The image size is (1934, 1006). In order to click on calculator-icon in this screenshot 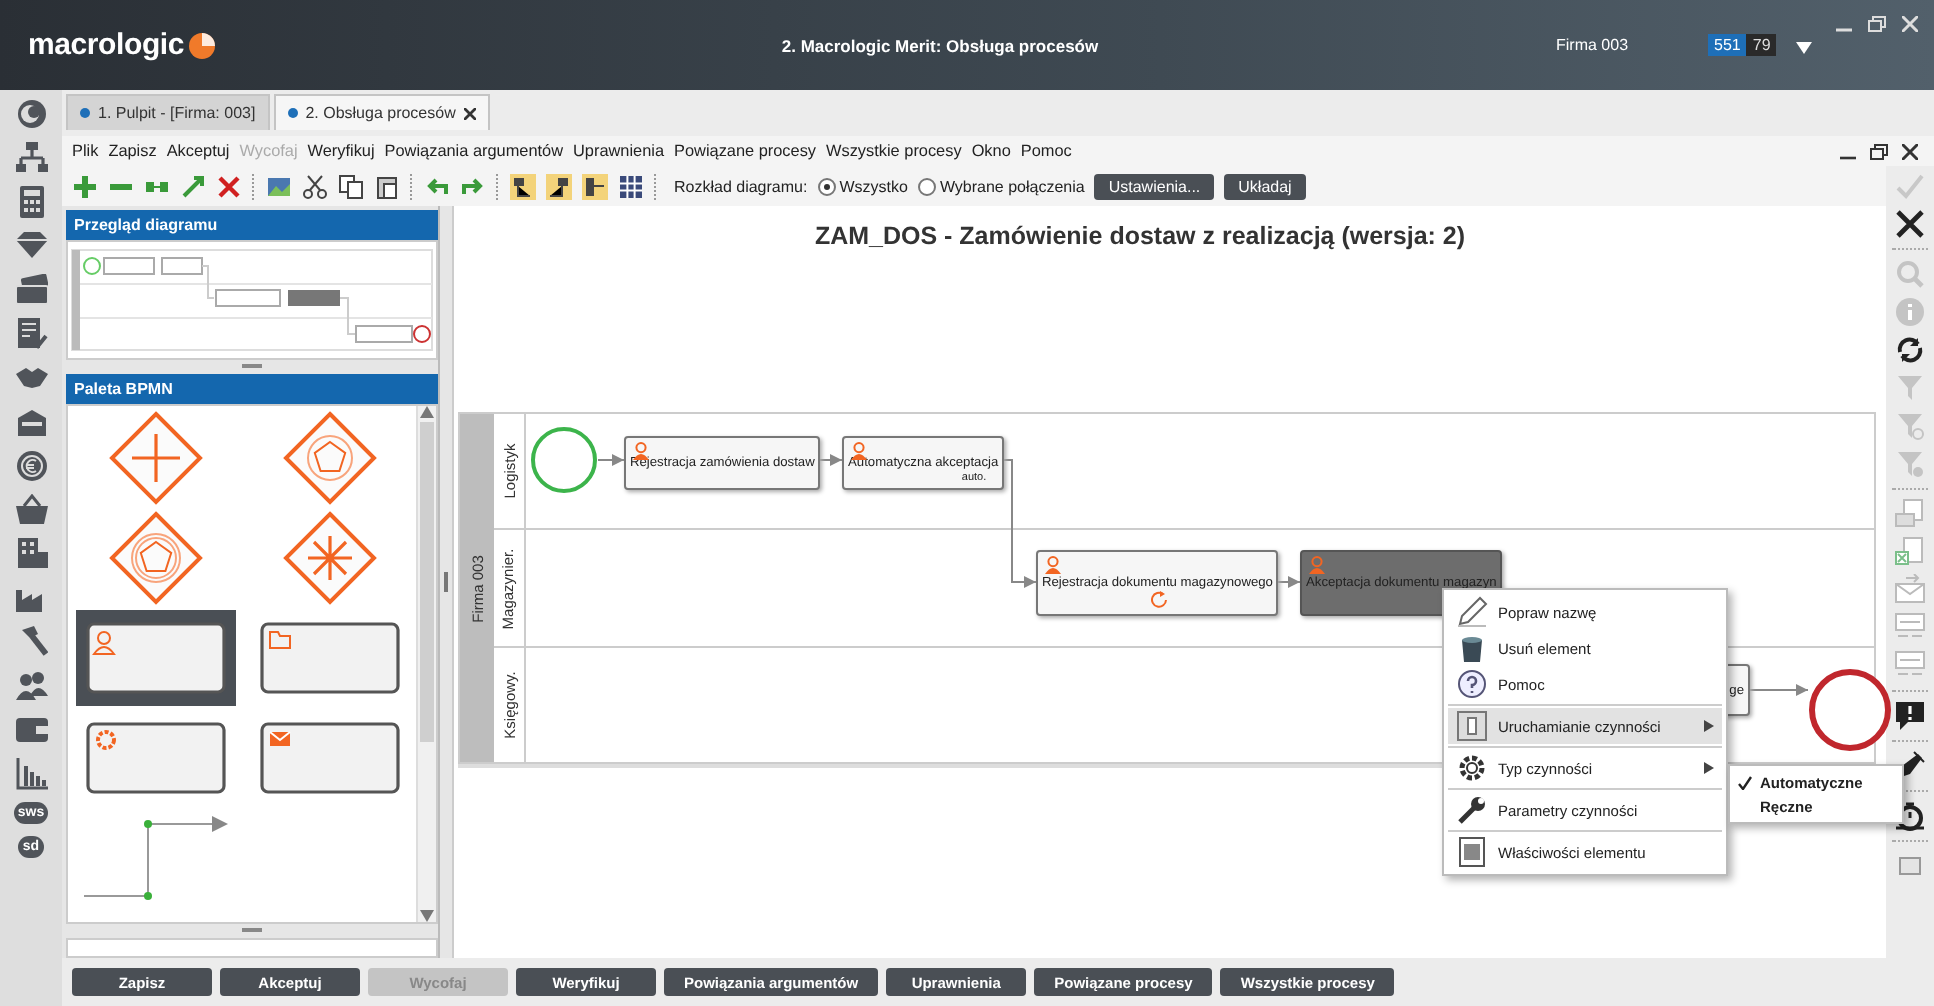, I will do `click(31, 202)`.